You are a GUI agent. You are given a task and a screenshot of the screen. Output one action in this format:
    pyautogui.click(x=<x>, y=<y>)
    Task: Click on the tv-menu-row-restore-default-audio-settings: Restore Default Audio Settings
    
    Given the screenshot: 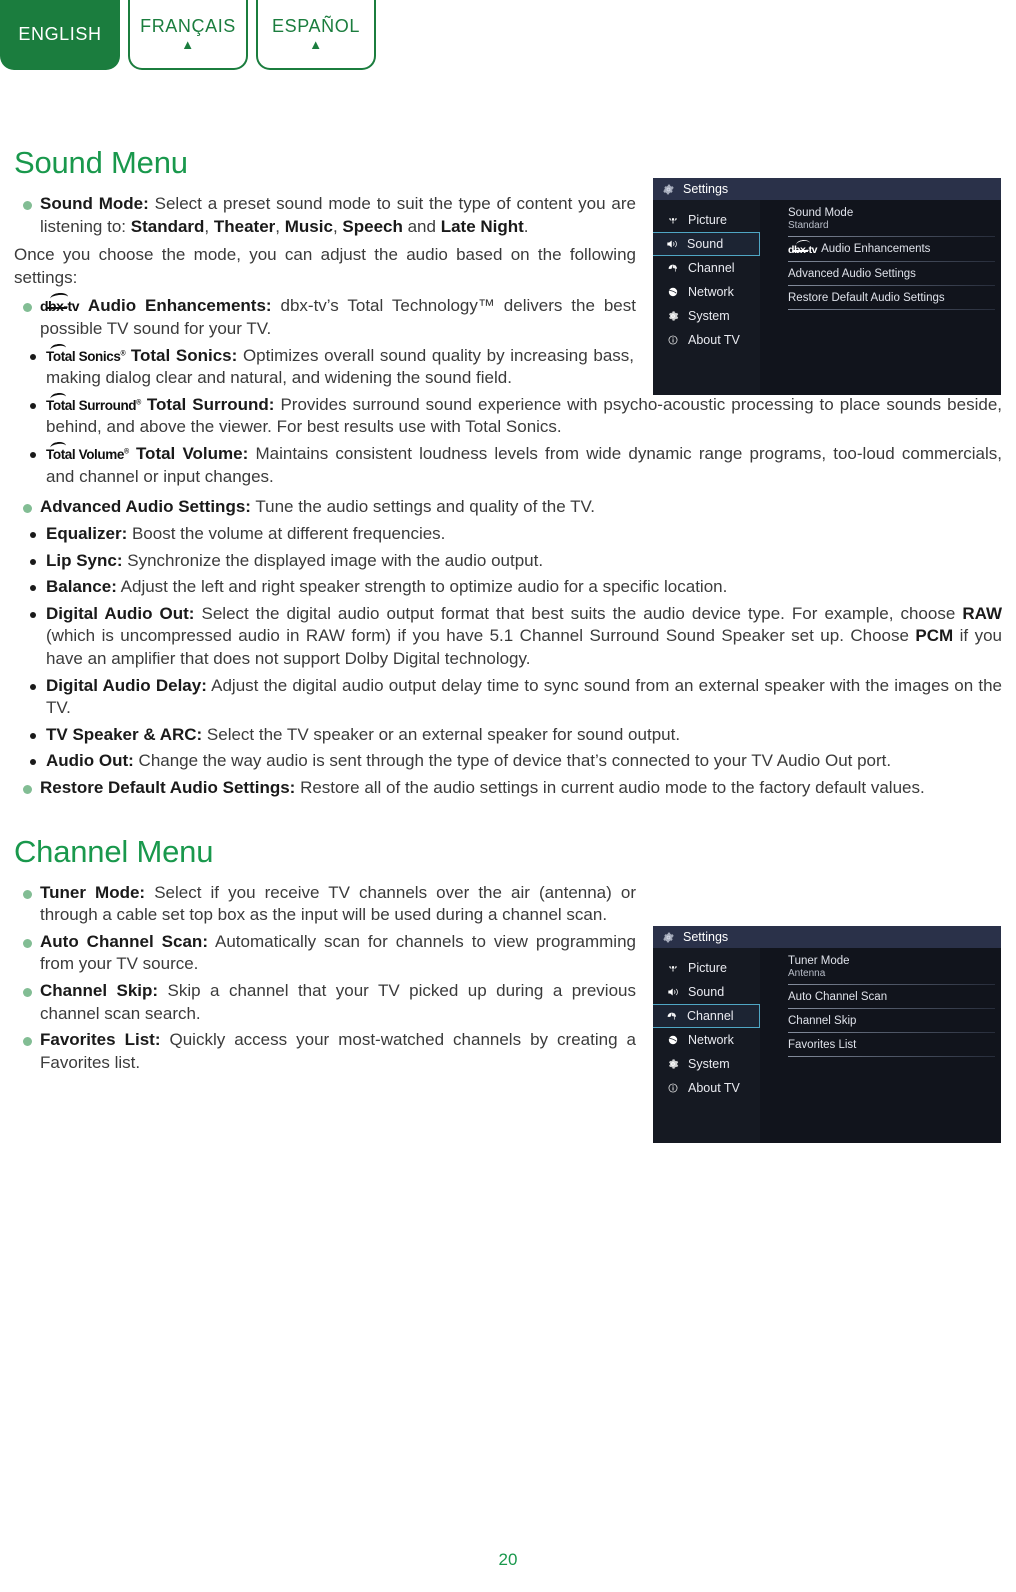 What is the action you would take?
    pyautogui.click(x=894, y=300)
    